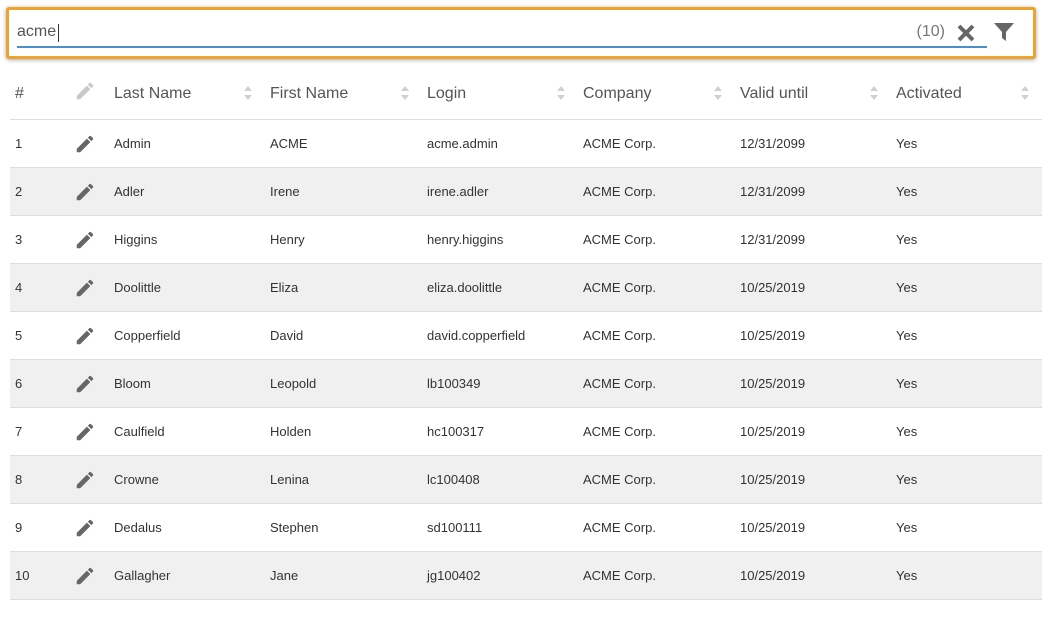 Image resolution: width=1055 pixels, height=625 pixels. What do you see at coordinates (343, 527) in the screenshot?
I see `cell-first-name: Stephen` at bounding box center [343, 527].